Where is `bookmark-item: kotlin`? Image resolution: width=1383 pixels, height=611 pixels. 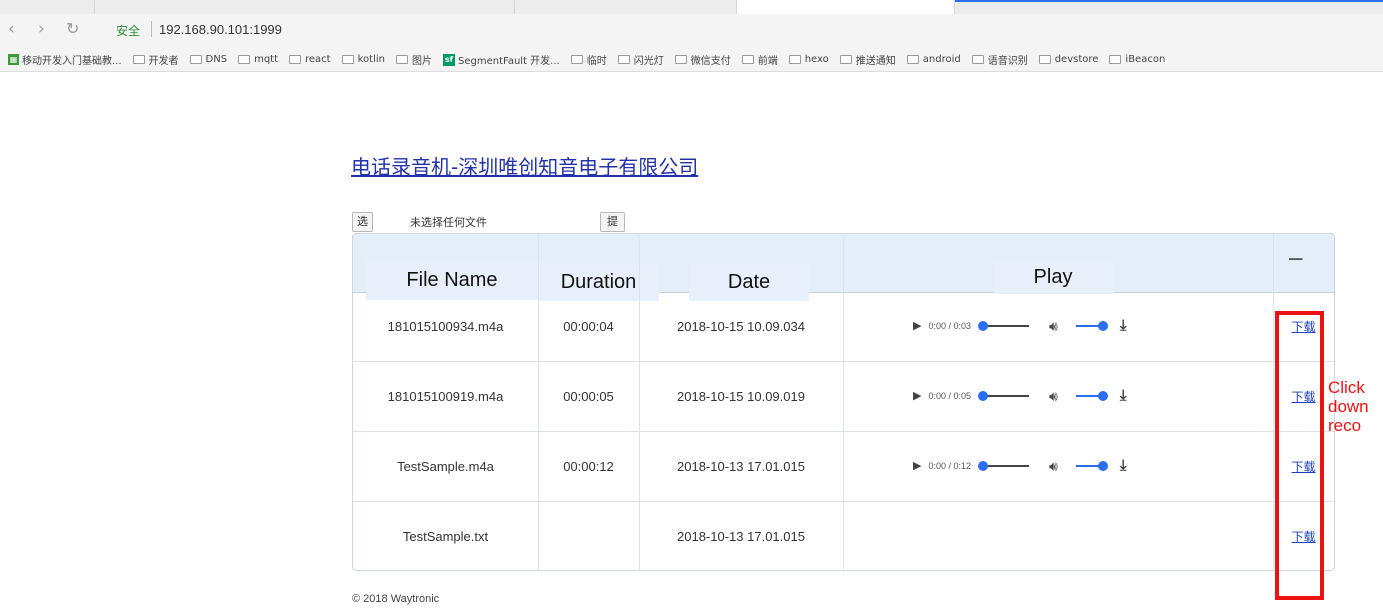
bookmark-item: kotlin is located at coordinates (363, 59).